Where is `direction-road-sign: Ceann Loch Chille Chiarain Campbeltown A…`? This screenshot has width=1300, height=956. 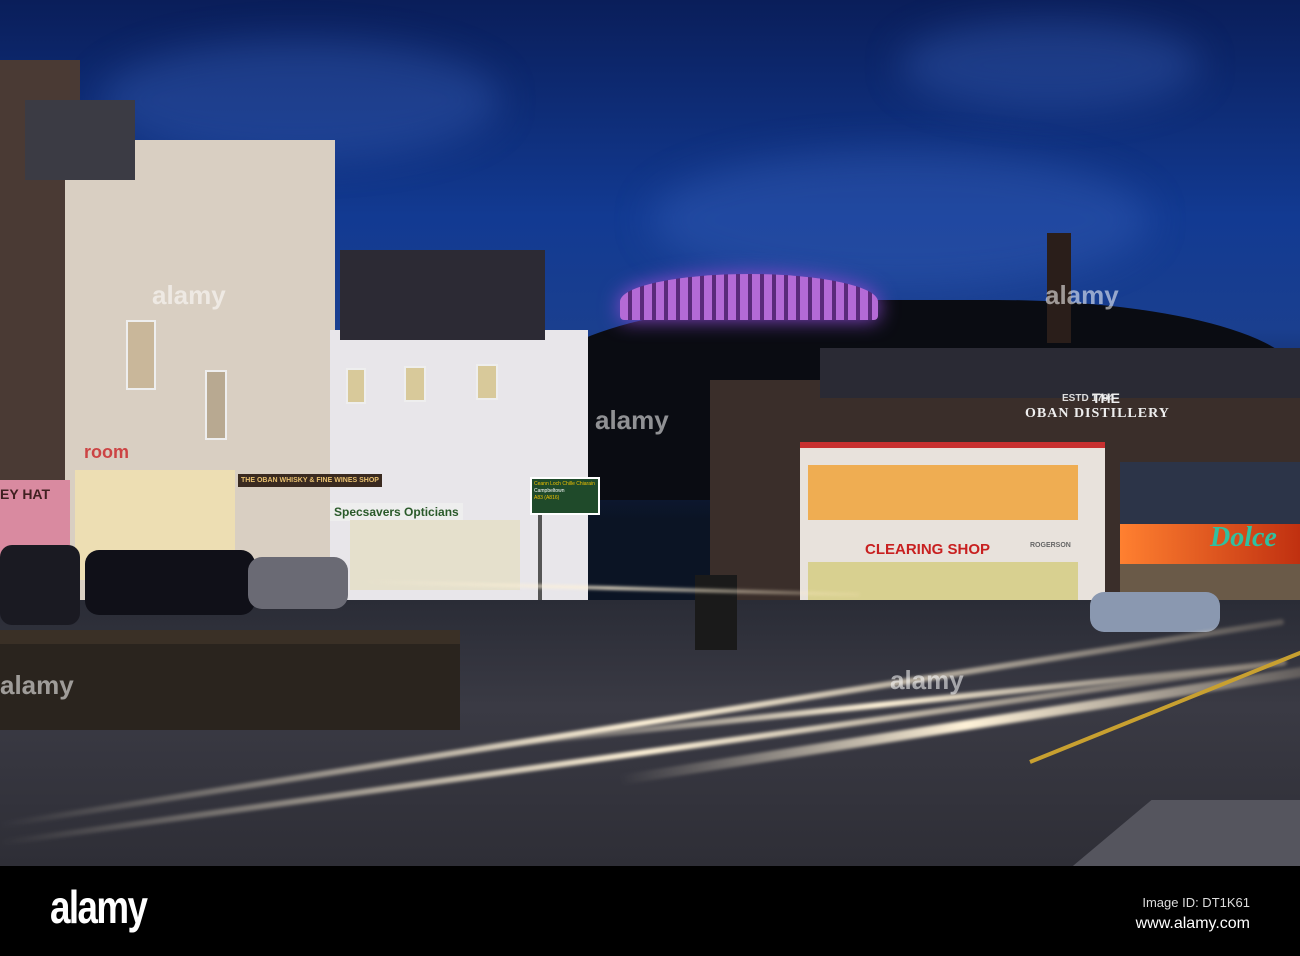 direction-road-sign: Ceann Loch Chille Chiarain Campbeltown A… is located at coordinates (565, 496).